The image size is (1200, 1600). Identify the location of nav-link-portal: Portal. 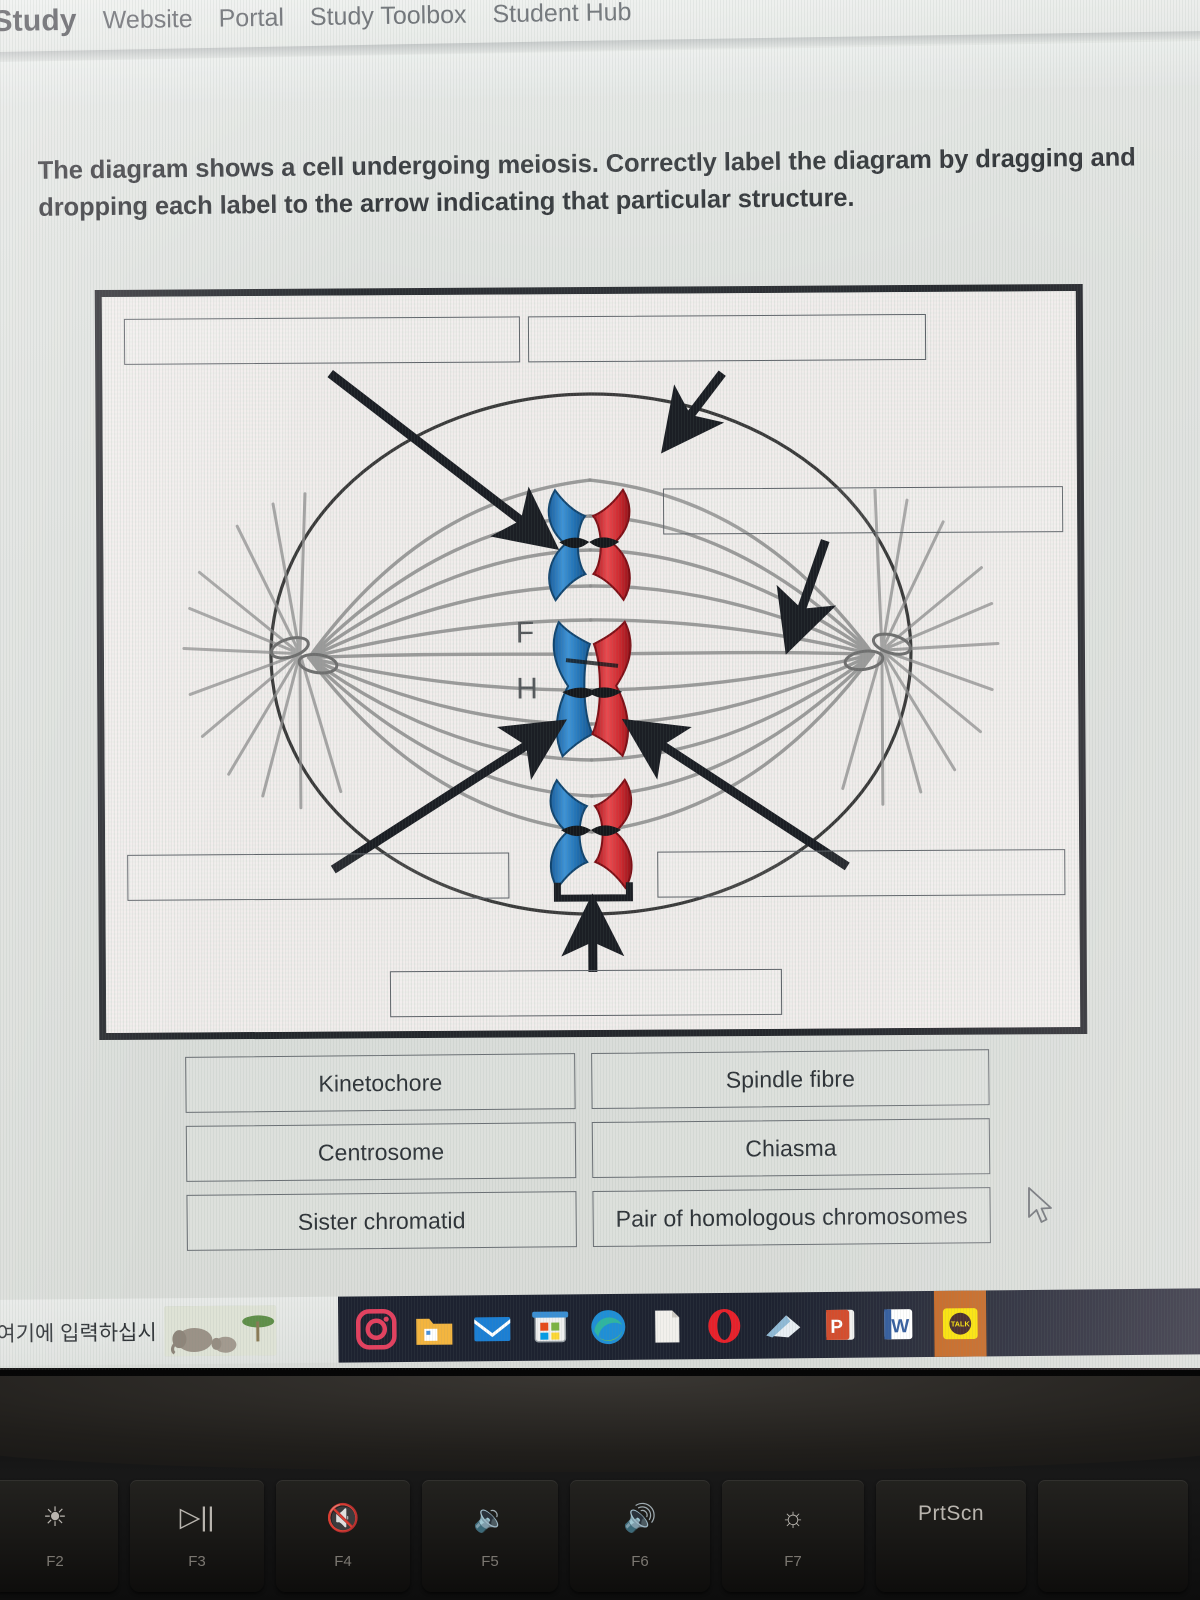
(251, 18).